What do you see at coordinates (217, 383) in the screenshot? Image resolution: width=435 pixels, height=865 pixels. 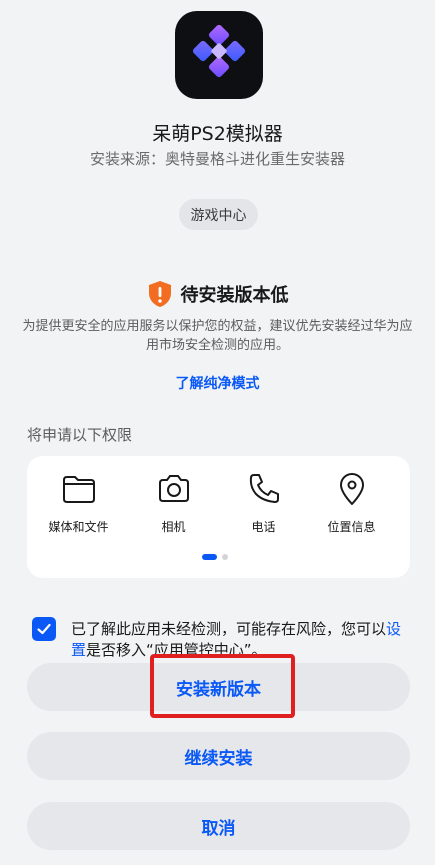 I see `learn-pure-mode-link: 了解纯净模式` at bounding box center [217, 383].